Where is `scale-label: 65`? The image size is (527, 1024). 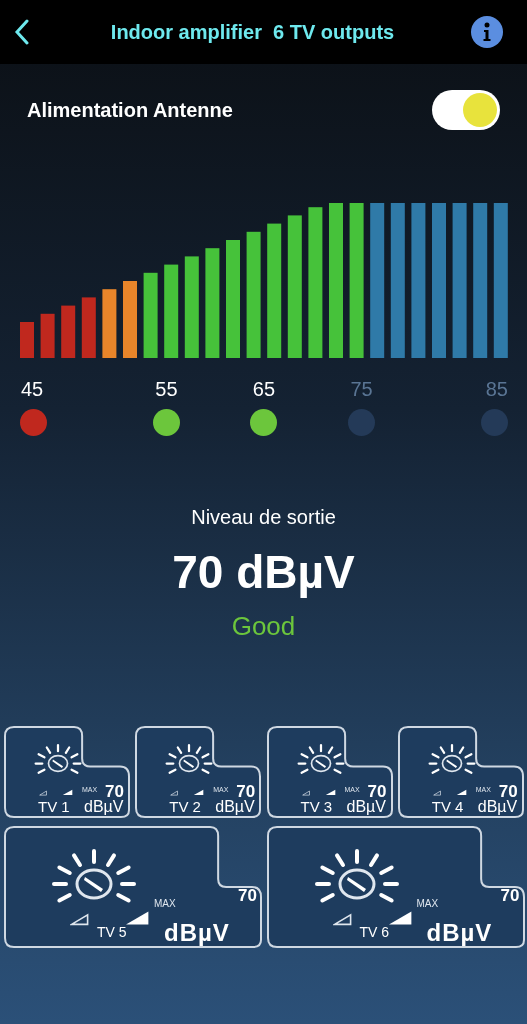
scale-label: 65 is located at coordinates (264, 389).